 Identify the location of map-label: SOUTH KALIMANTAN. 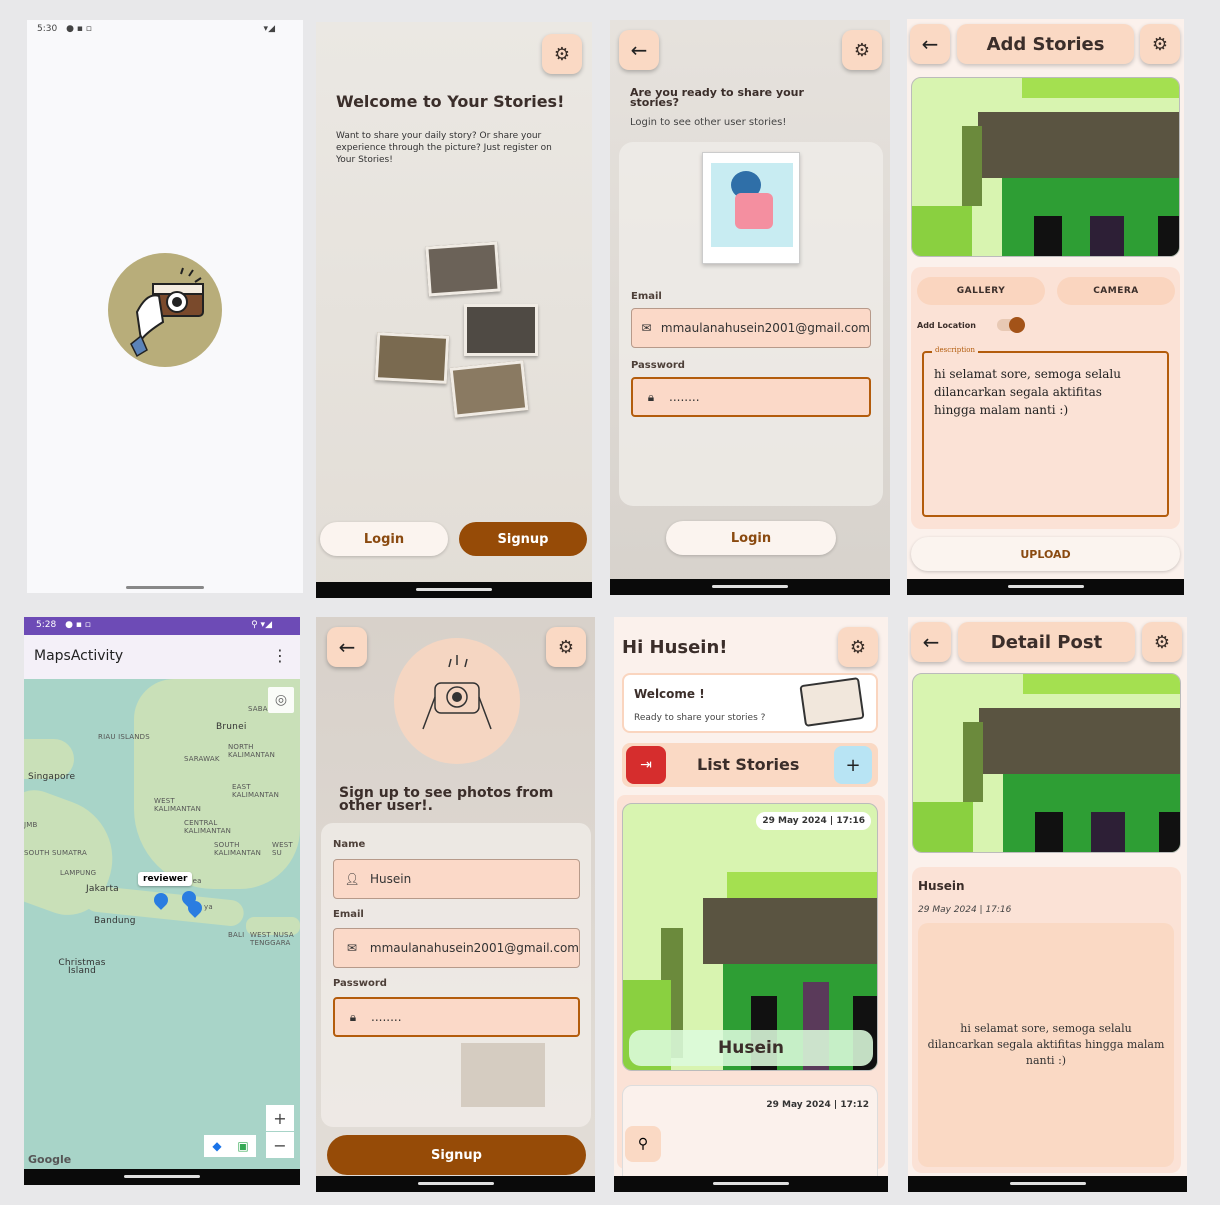
(238, 849).